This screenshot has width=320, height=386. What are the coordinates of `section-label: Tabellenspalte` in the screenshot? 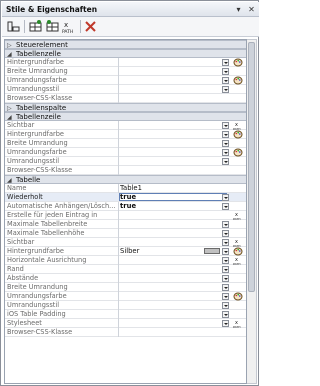 It's located at (41, 108).